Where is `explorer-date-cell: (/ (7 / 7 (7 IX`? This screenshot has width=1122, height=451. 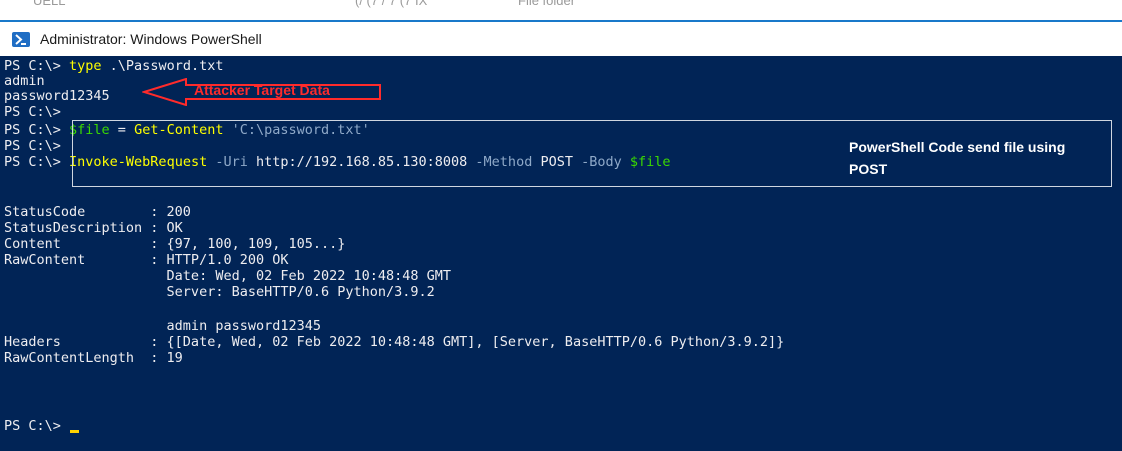
explorer-date-cell: (/ (7 / 7 (7 IX is located at coordinates (391, 4).